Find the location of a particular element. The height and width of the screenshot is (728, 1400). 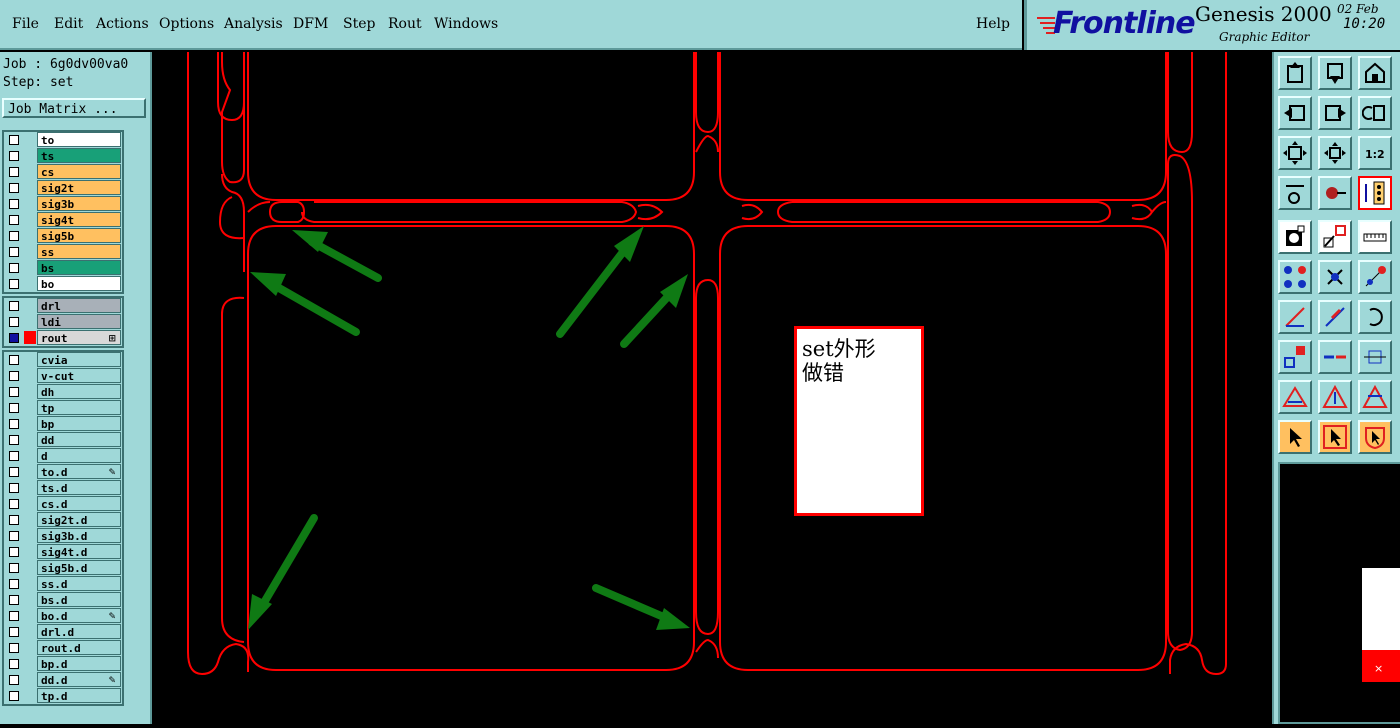

layer-row-dd-d: dd.d ✎ is located at coordinates (63, 680).